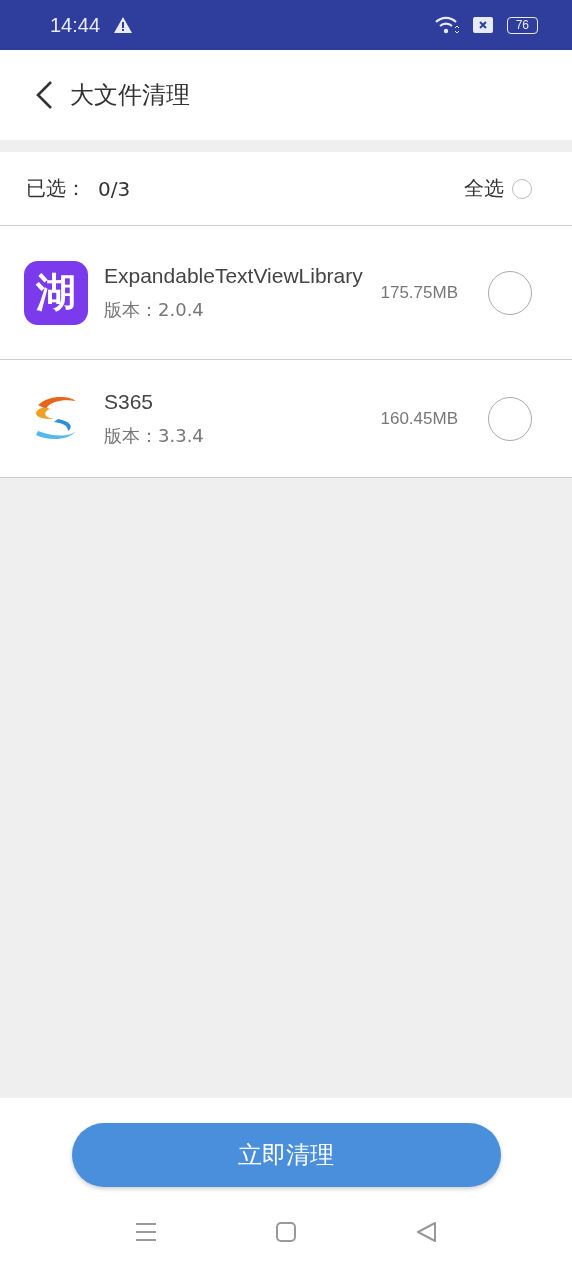  What do you see at coordinates (522, 25) in the screenshot?
I see `battery-indicator: 76` at bounding box center [522, 25].